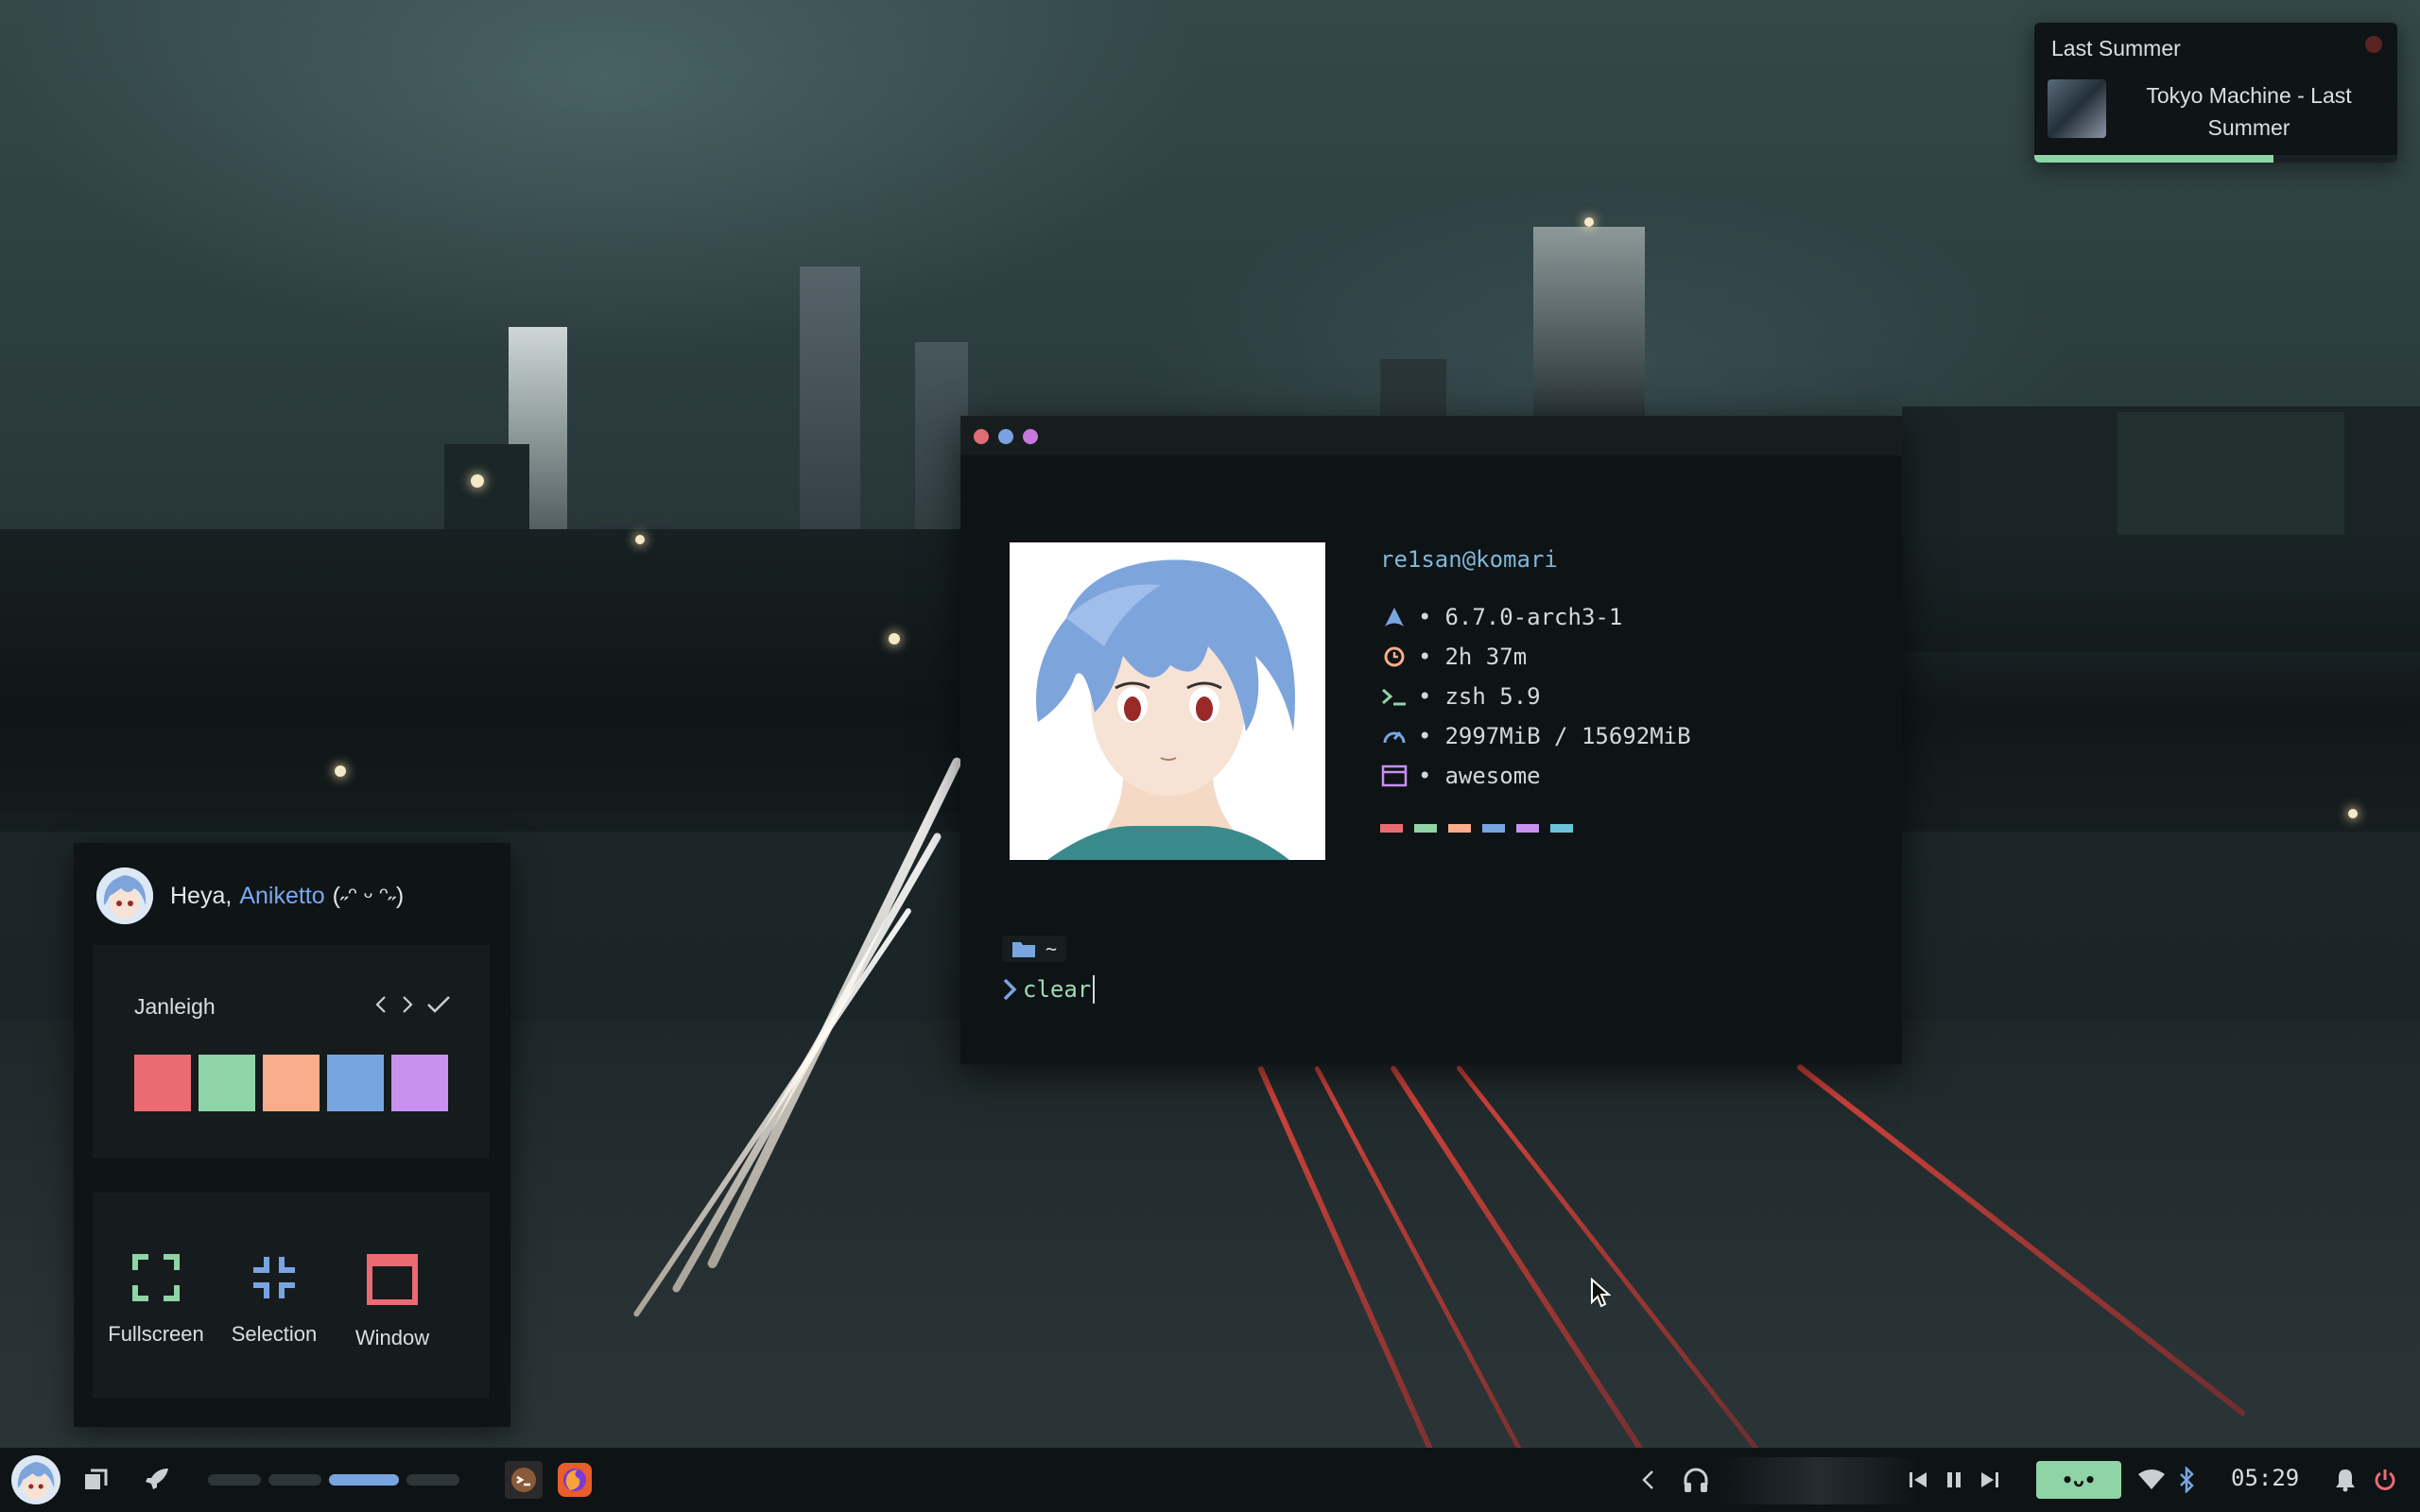 This screenshot has height=1512, width=2420. What do you see at coordinates (1395, 776) in the screenshot?
I see `window-icon` at bounding box center [1395, 776].